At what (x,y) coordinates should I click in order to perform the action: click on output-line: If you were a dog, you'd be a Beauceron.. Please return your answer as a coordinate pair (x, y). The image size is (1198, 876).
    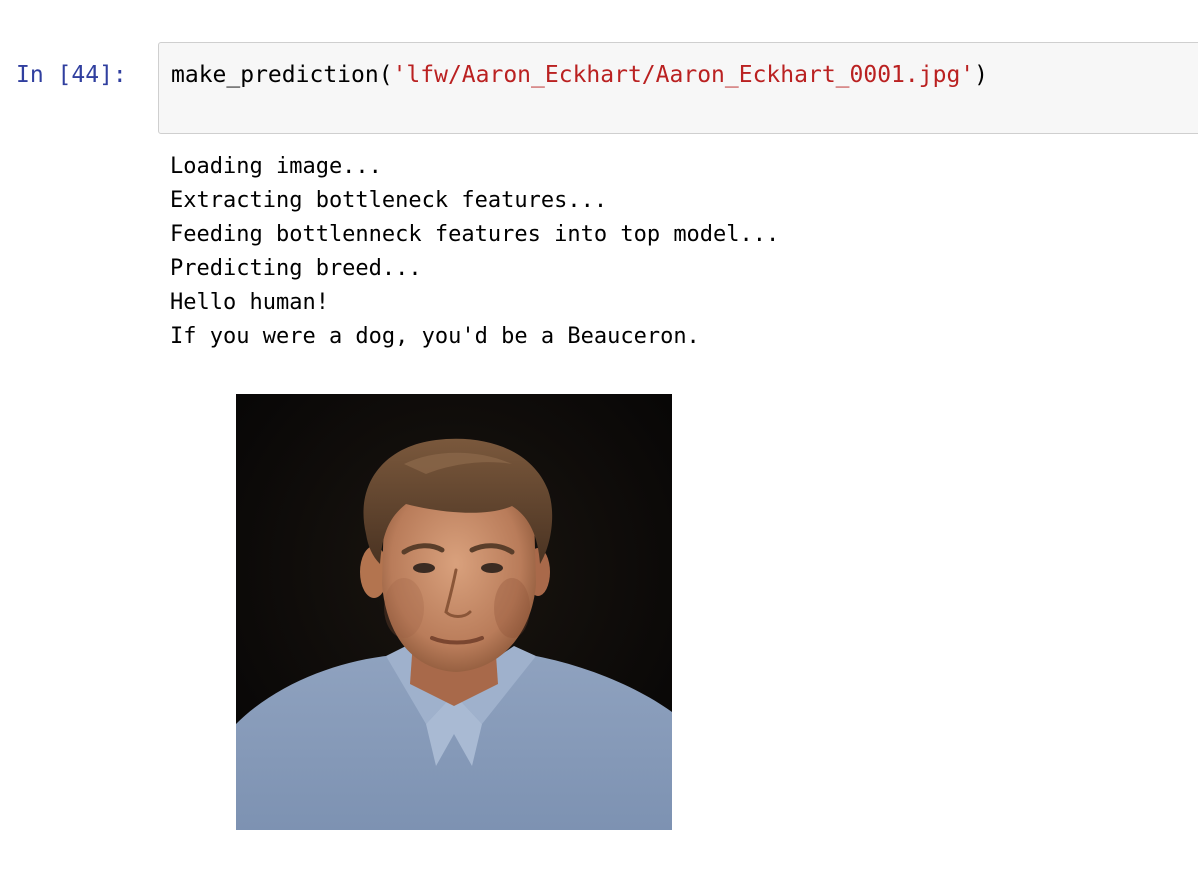
    Looking at the image, I should click on (435, 336).